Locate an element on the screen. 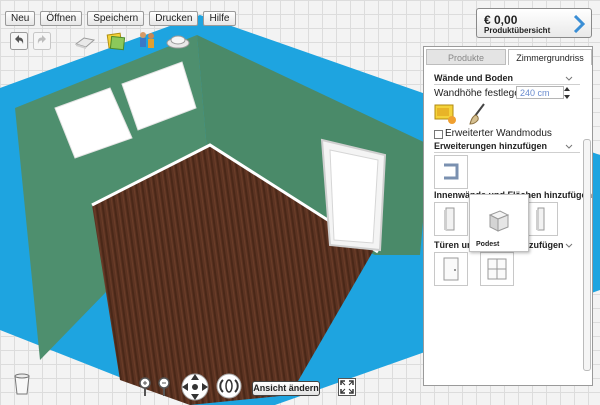 The width and height of the screenshot is (600, 405). change-view-button: Ansicht ändern is located at coordinates (286, 388).